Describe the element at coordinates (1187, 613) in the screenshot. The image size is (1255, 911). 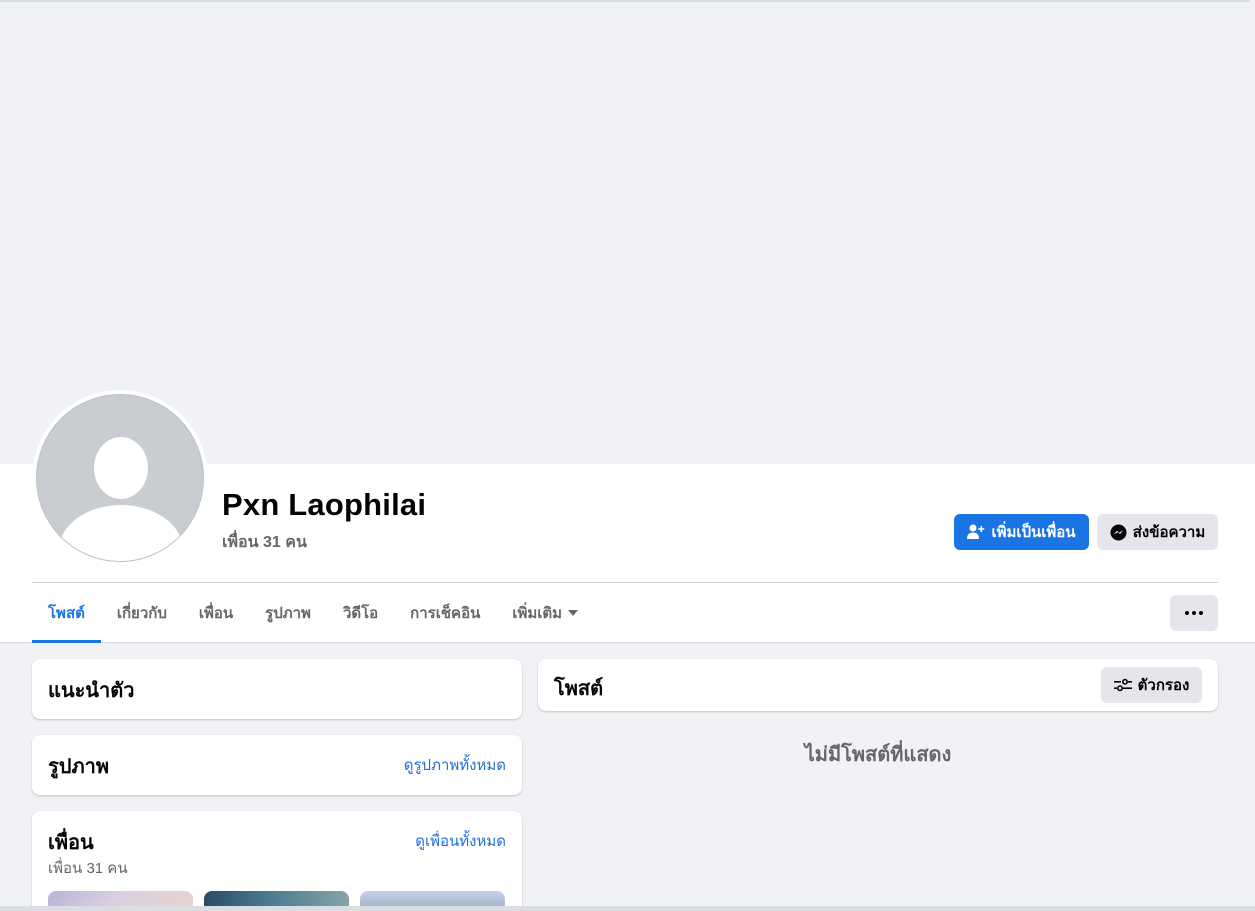
I see `more-horizontal-icon` at that location.